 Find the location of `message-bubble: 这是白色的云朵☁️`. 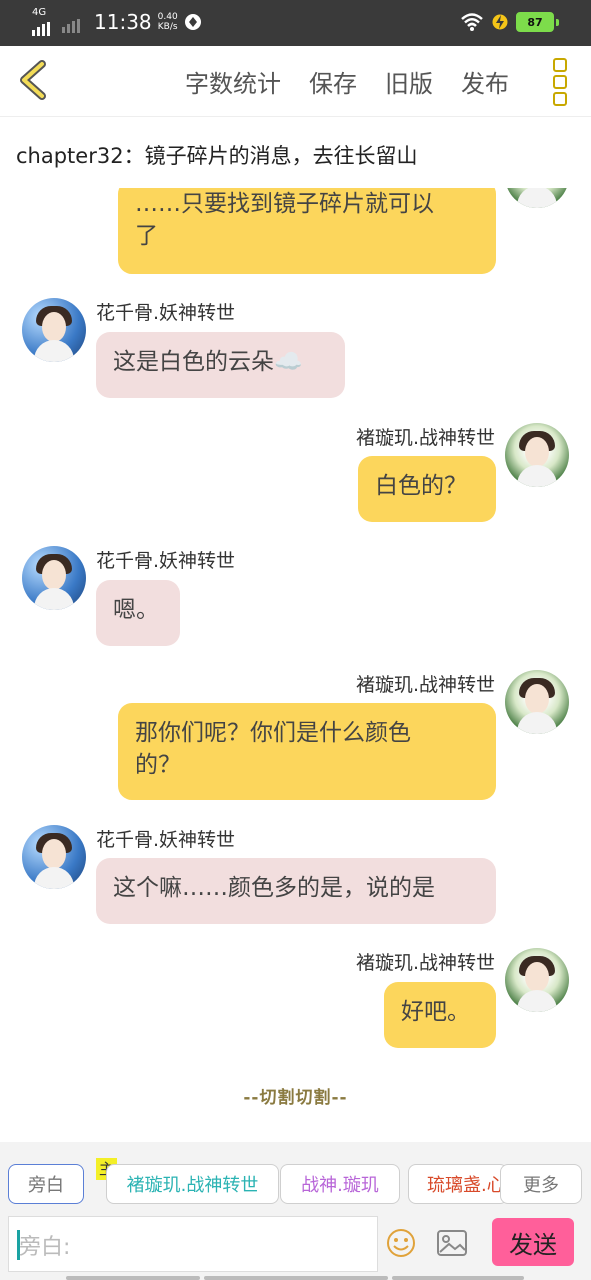

message-bubble: 这是白色的云朵☁️ is located at coordinates (220, 365).